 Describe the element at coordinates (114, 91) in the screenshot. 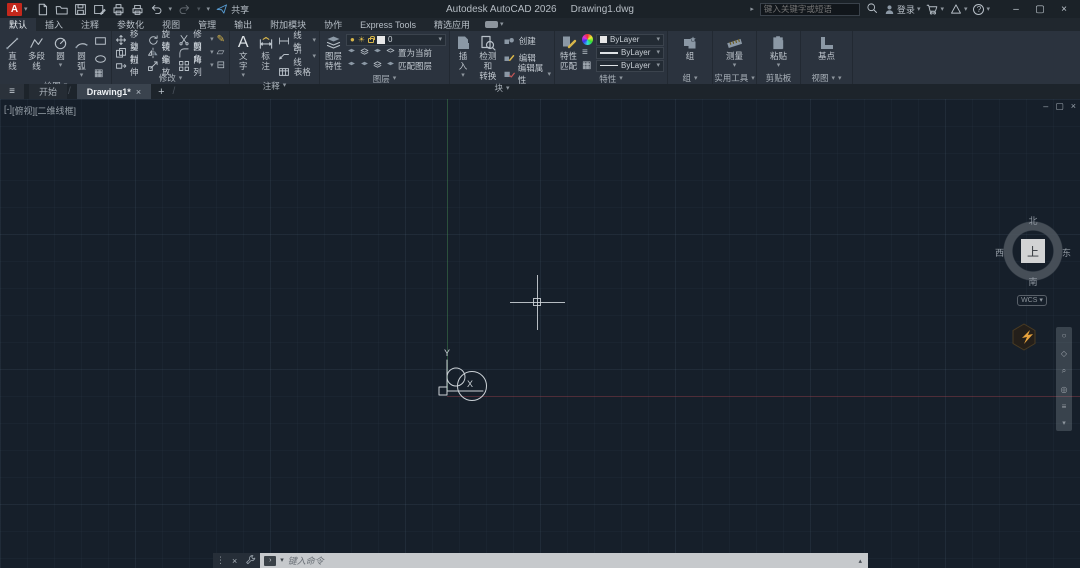

I see `file-tab-drawing1: Drawing1* ×` at that location.